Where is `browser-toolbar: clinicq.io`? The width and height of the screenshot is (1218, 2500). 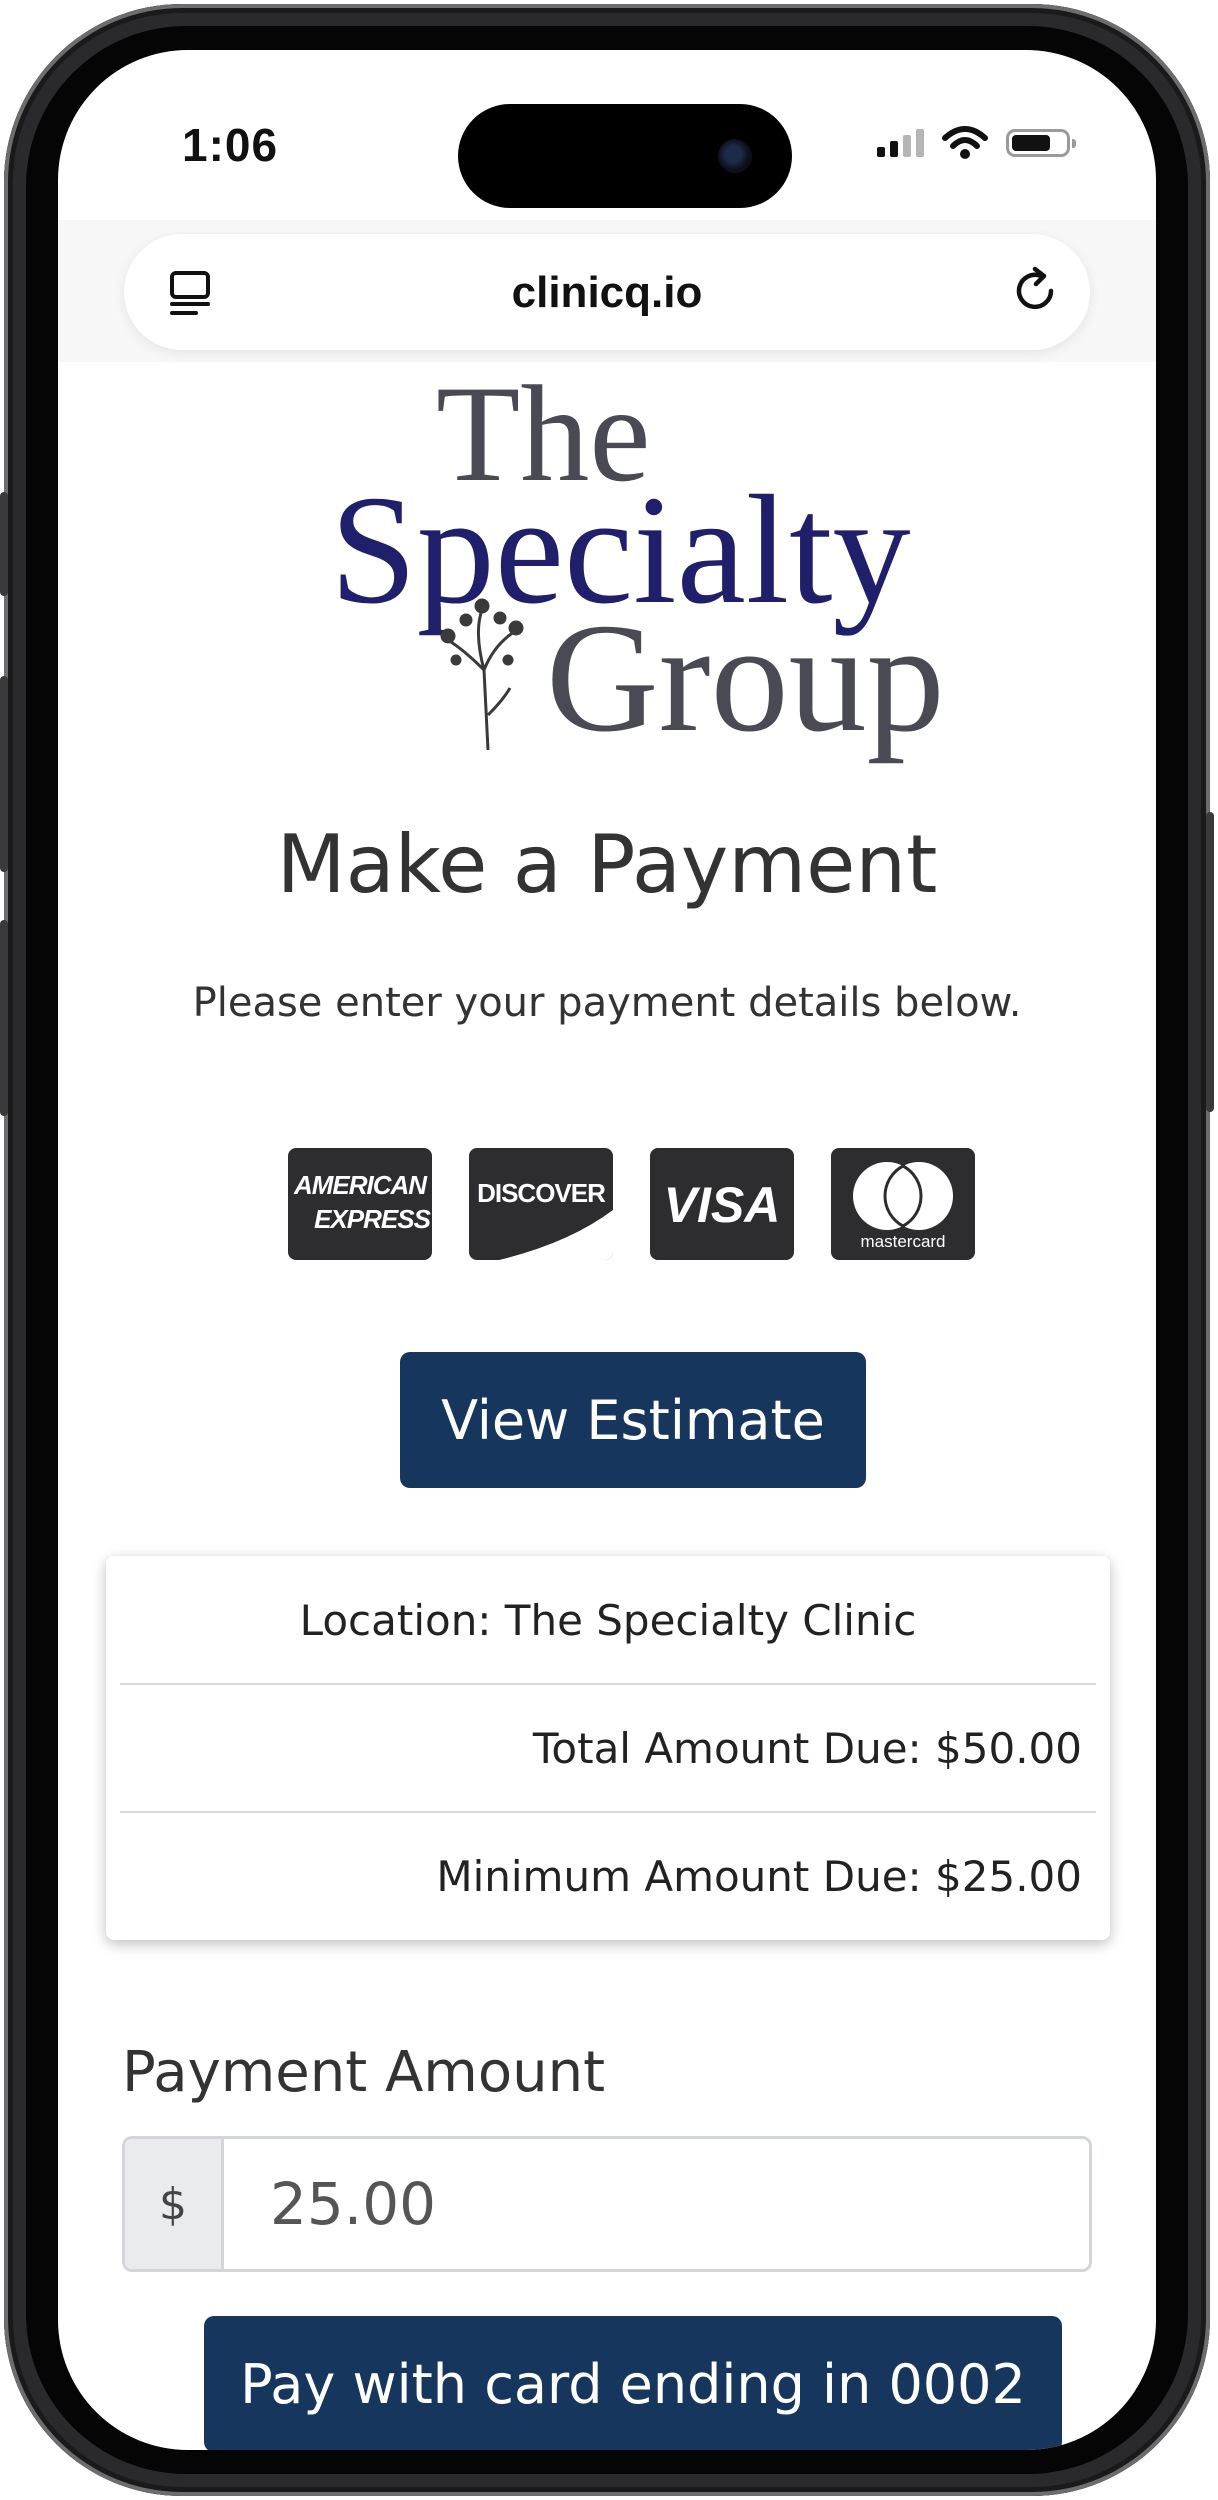
browser-toolbar: clinicq.io is located at coordinates (607, 291).